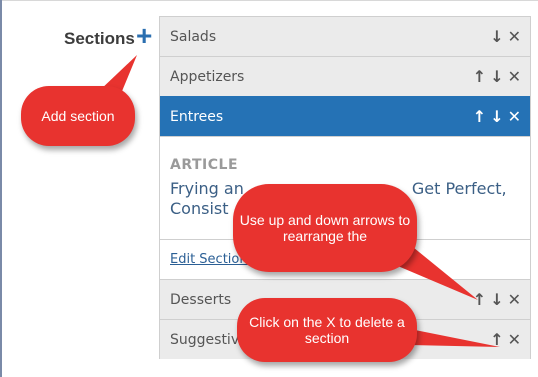 The width and height of the screenshot is (538, 377). What do you see at coordinates (345, 36) in the screenshot?
I see `section-row-salads: Salads ↓ ✕` at bounding box center [345, 36].